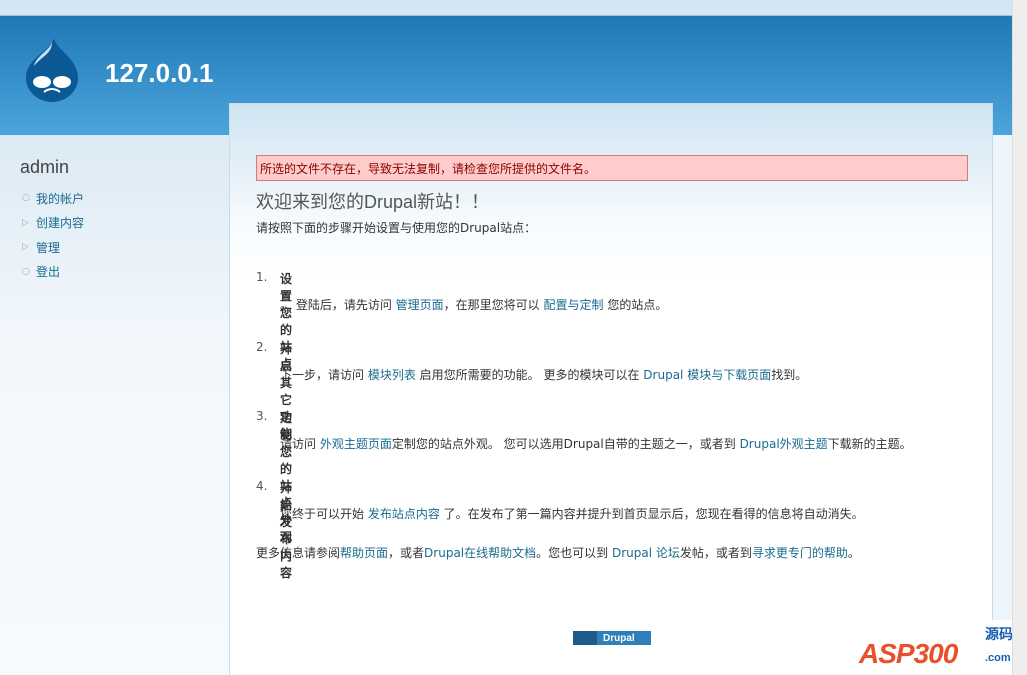 This screenshot has height=675, width=1027. What do you see at coordinates (300, 444) in the screenshot?
I see `step-text: 请访问` at bounding box center [300, 444].